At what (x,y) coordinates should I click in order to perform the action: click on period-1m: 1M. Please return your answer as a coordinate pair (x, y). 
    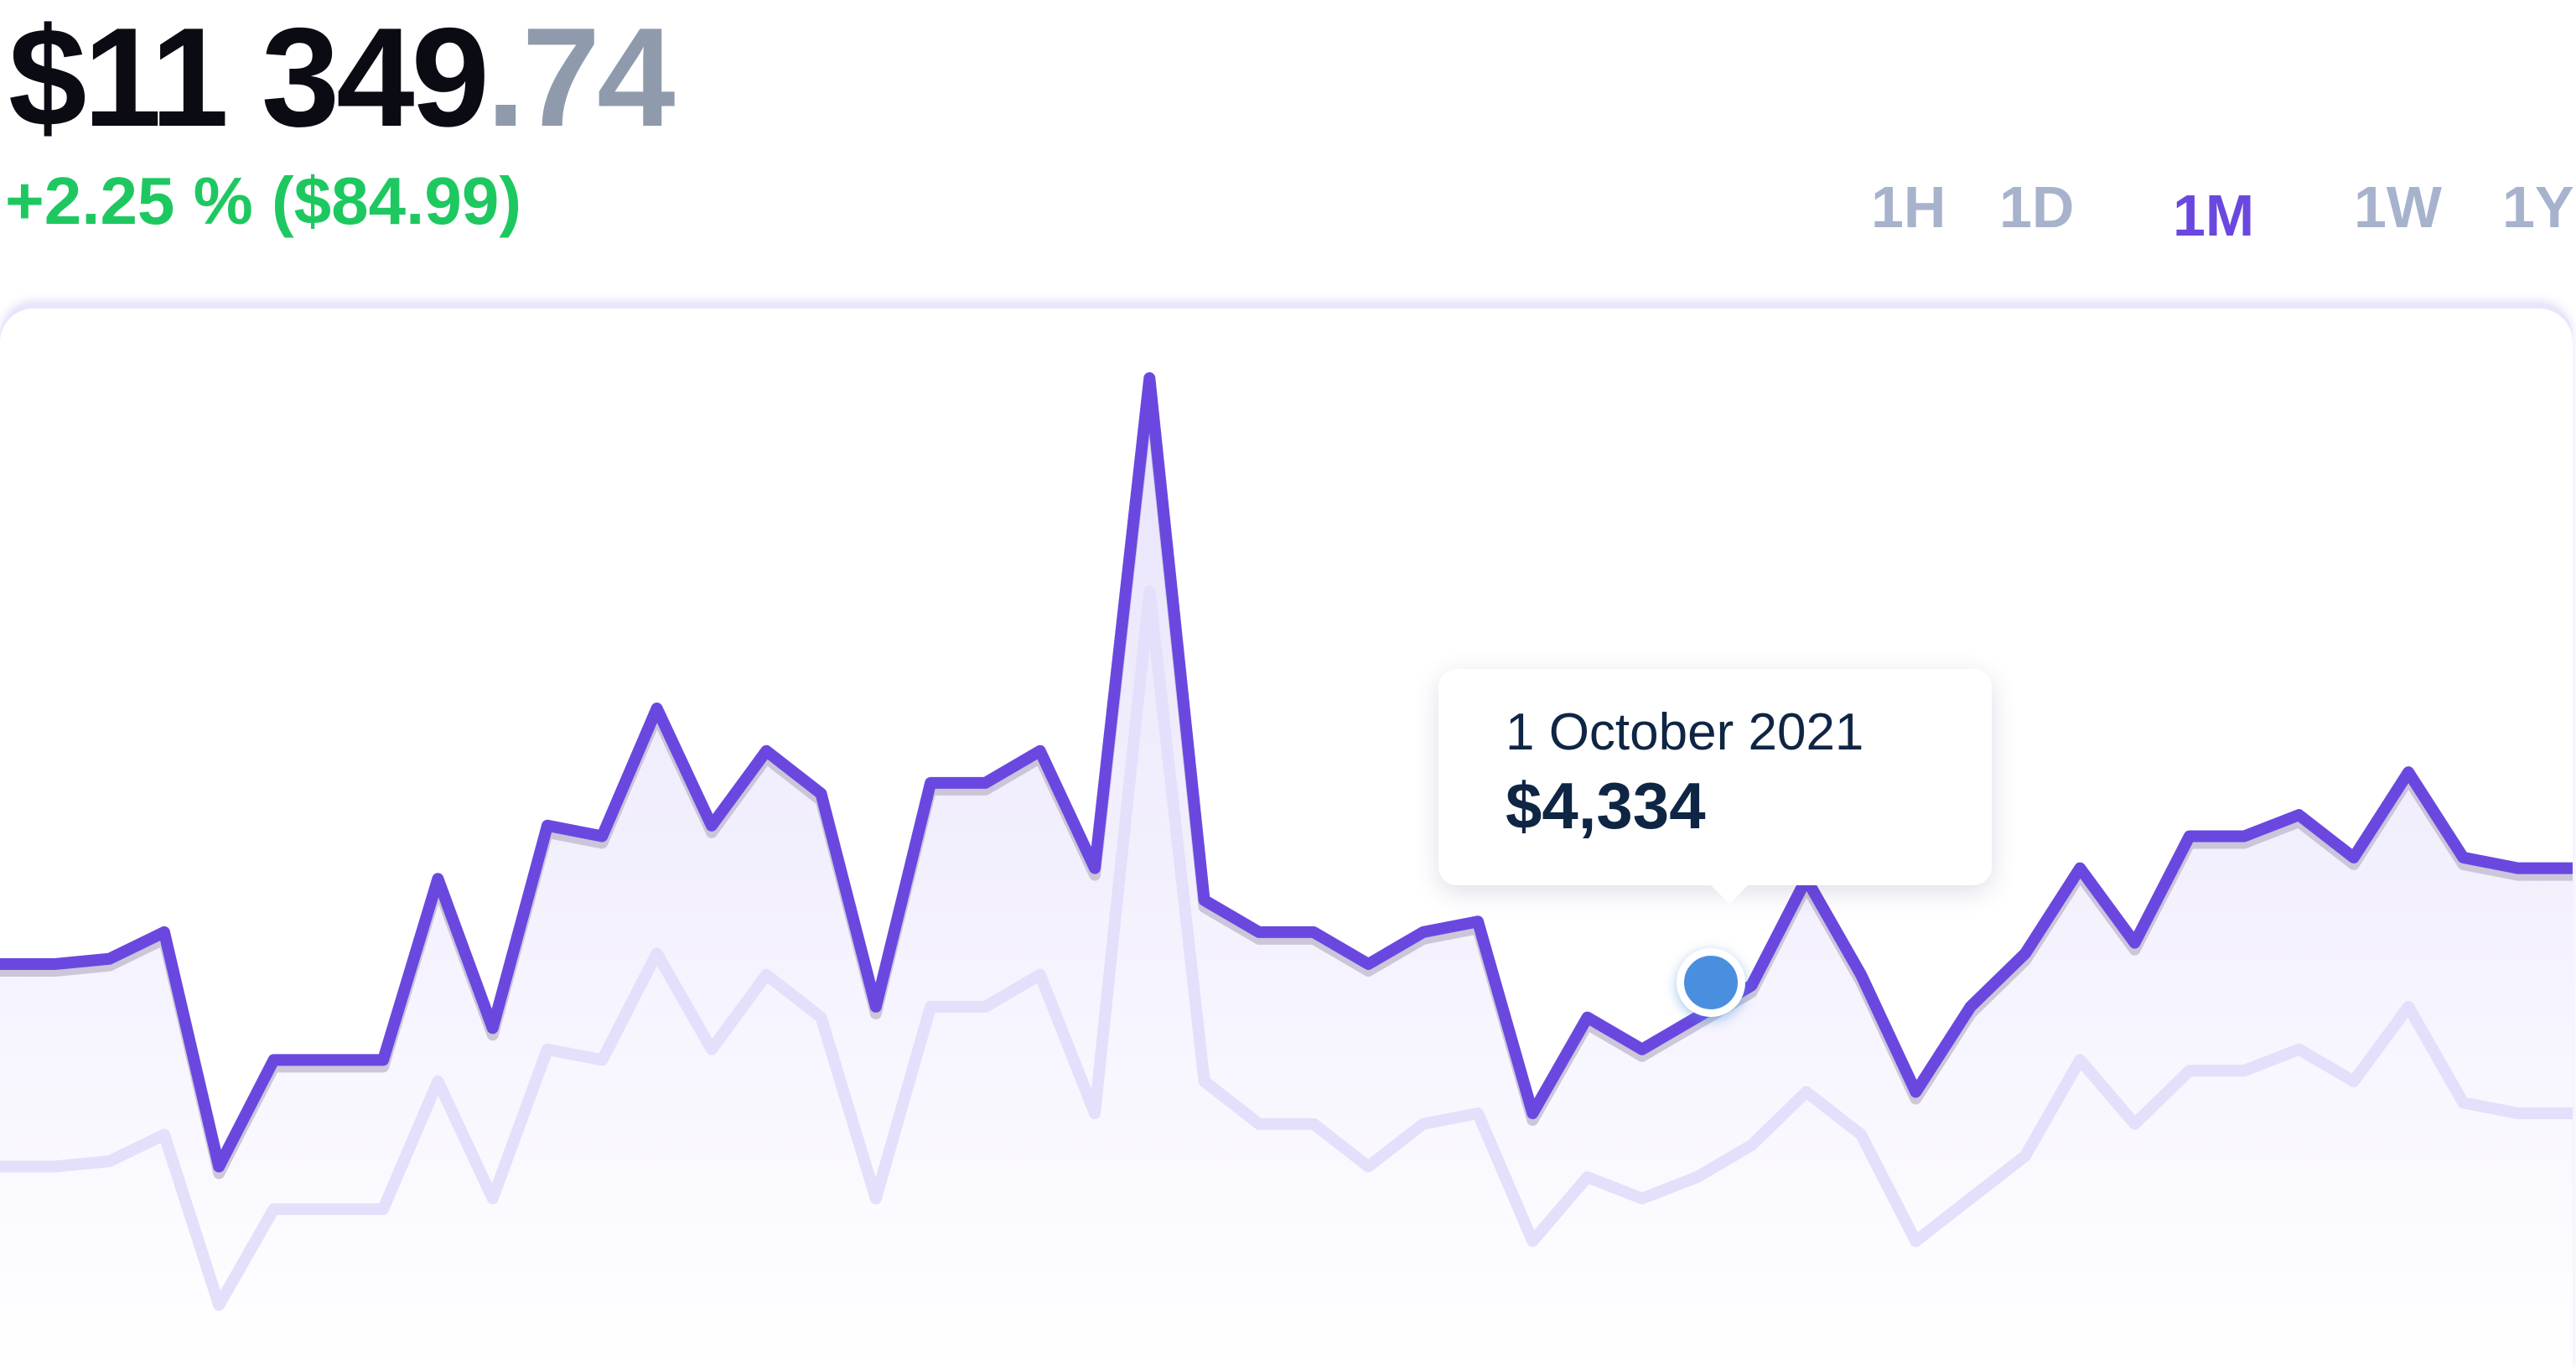
    Looking at the image, I should click on (2213, 215).